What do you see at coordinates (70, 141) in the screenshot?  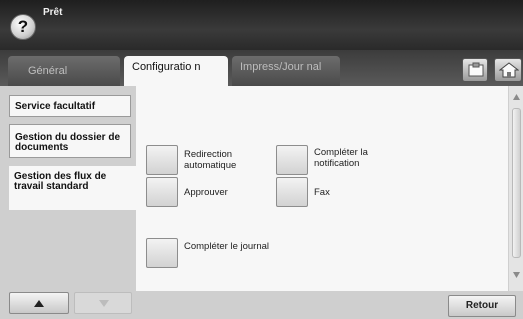 I see `sidebar-item-gestion-dossier: Gestion du dossier de documents` at bounding box center [70, 141].